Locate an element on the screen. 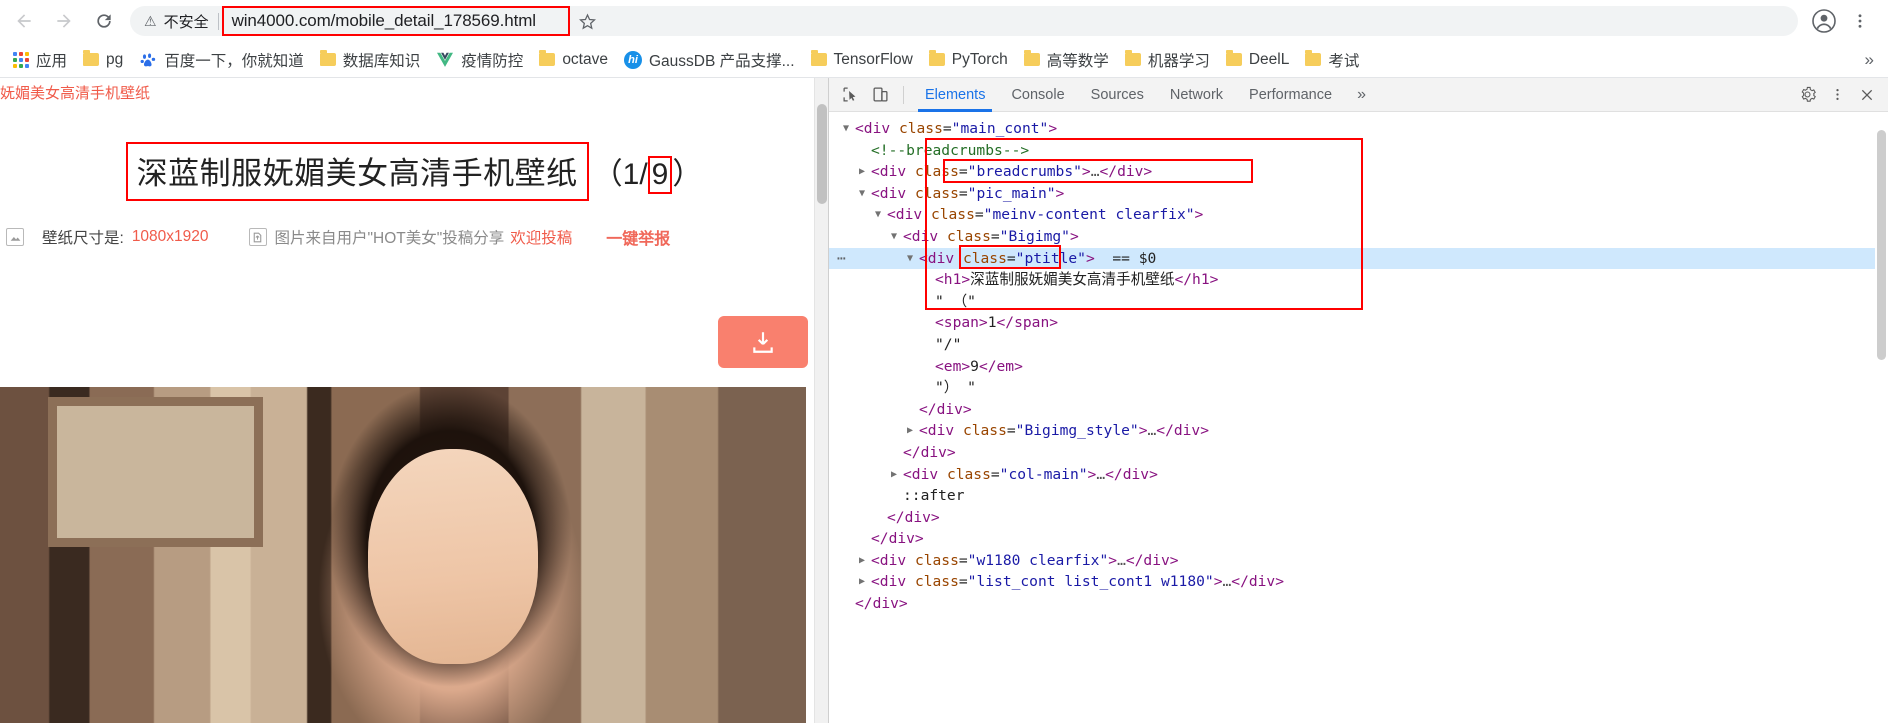  dom-token-attr: class is located at coordinates (968, 474).